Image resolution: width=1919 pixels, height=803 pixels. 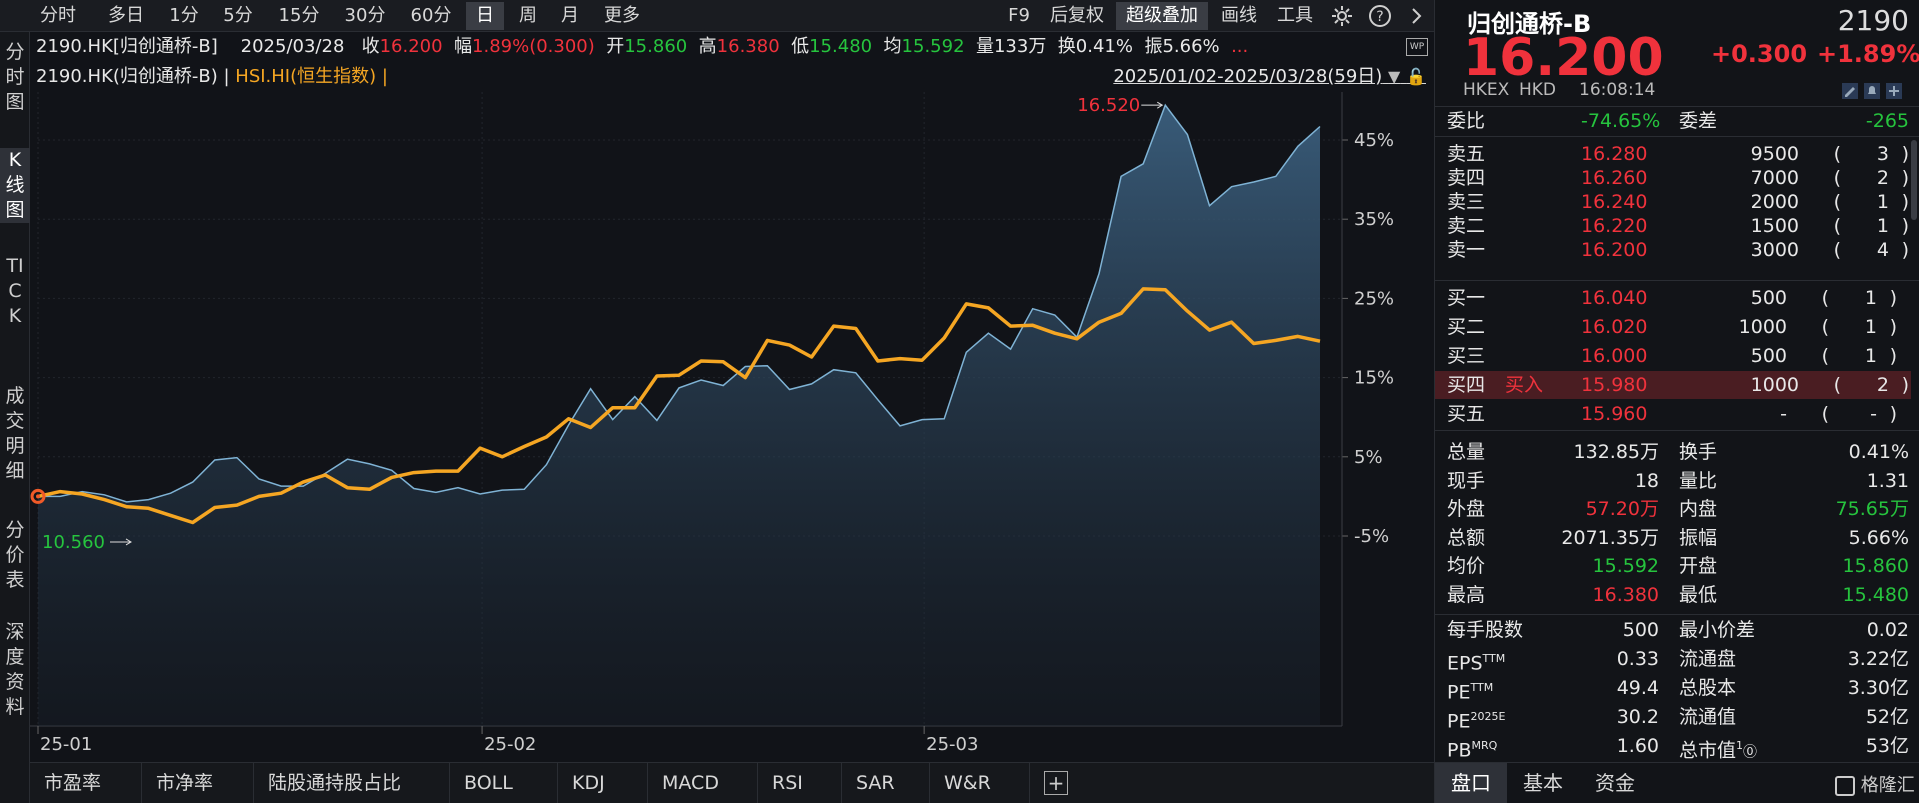 What do you see at coordinates (1615, 783) in the screenshot?
I see `tab-capital: 资金` at bounding box center [1615, 783].